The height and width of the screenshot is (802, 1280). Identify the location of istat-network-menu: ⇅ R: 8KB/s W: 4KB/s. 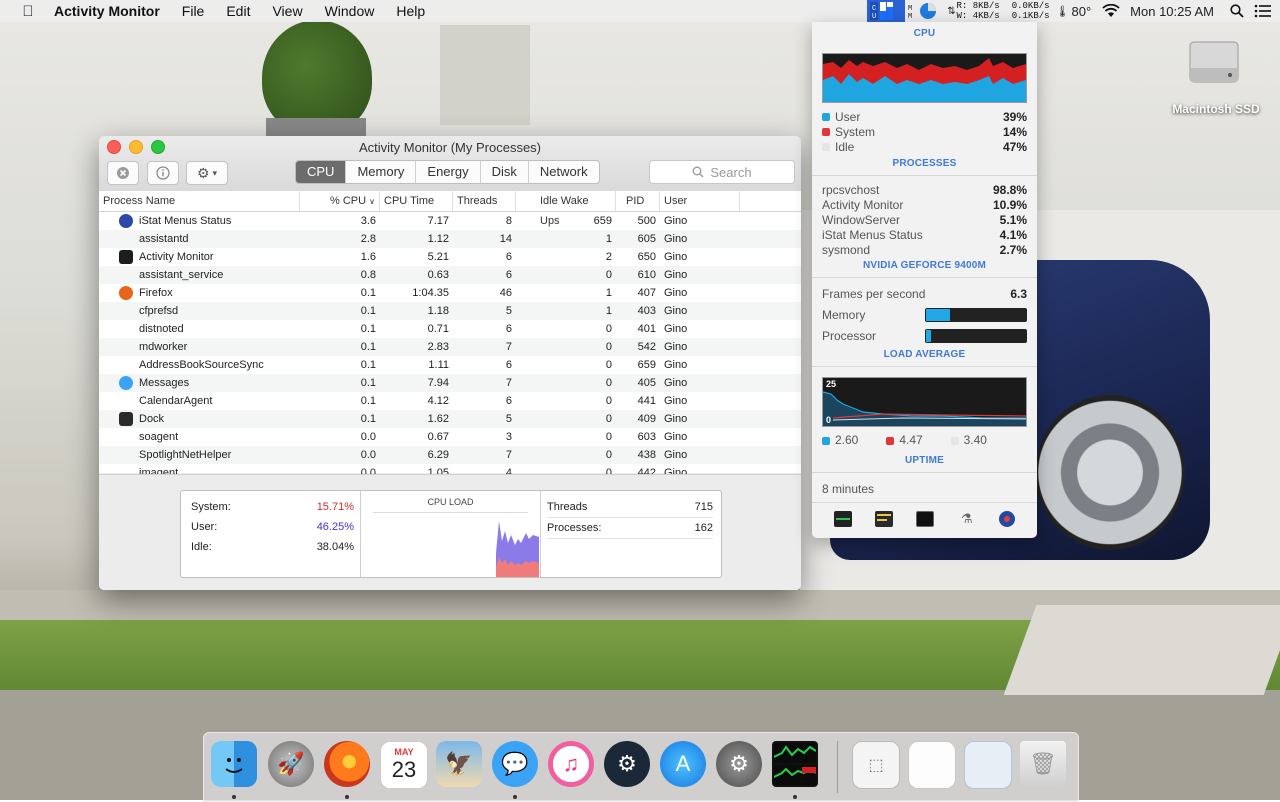
(972, 11).